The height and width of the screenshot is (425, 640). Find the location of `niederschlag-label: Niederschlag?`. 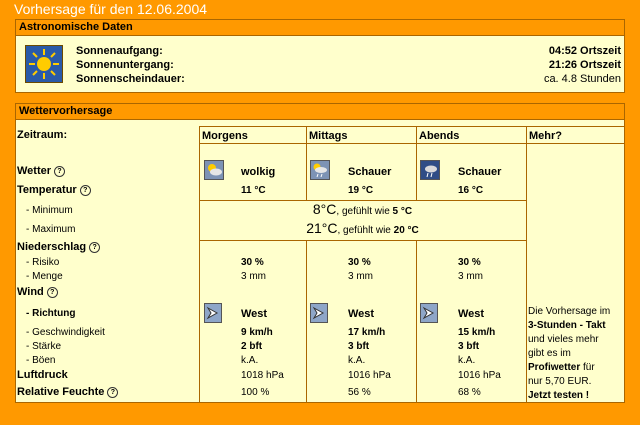

niederschlag-label: Niederschlag? is located at coordinates (59, 247).